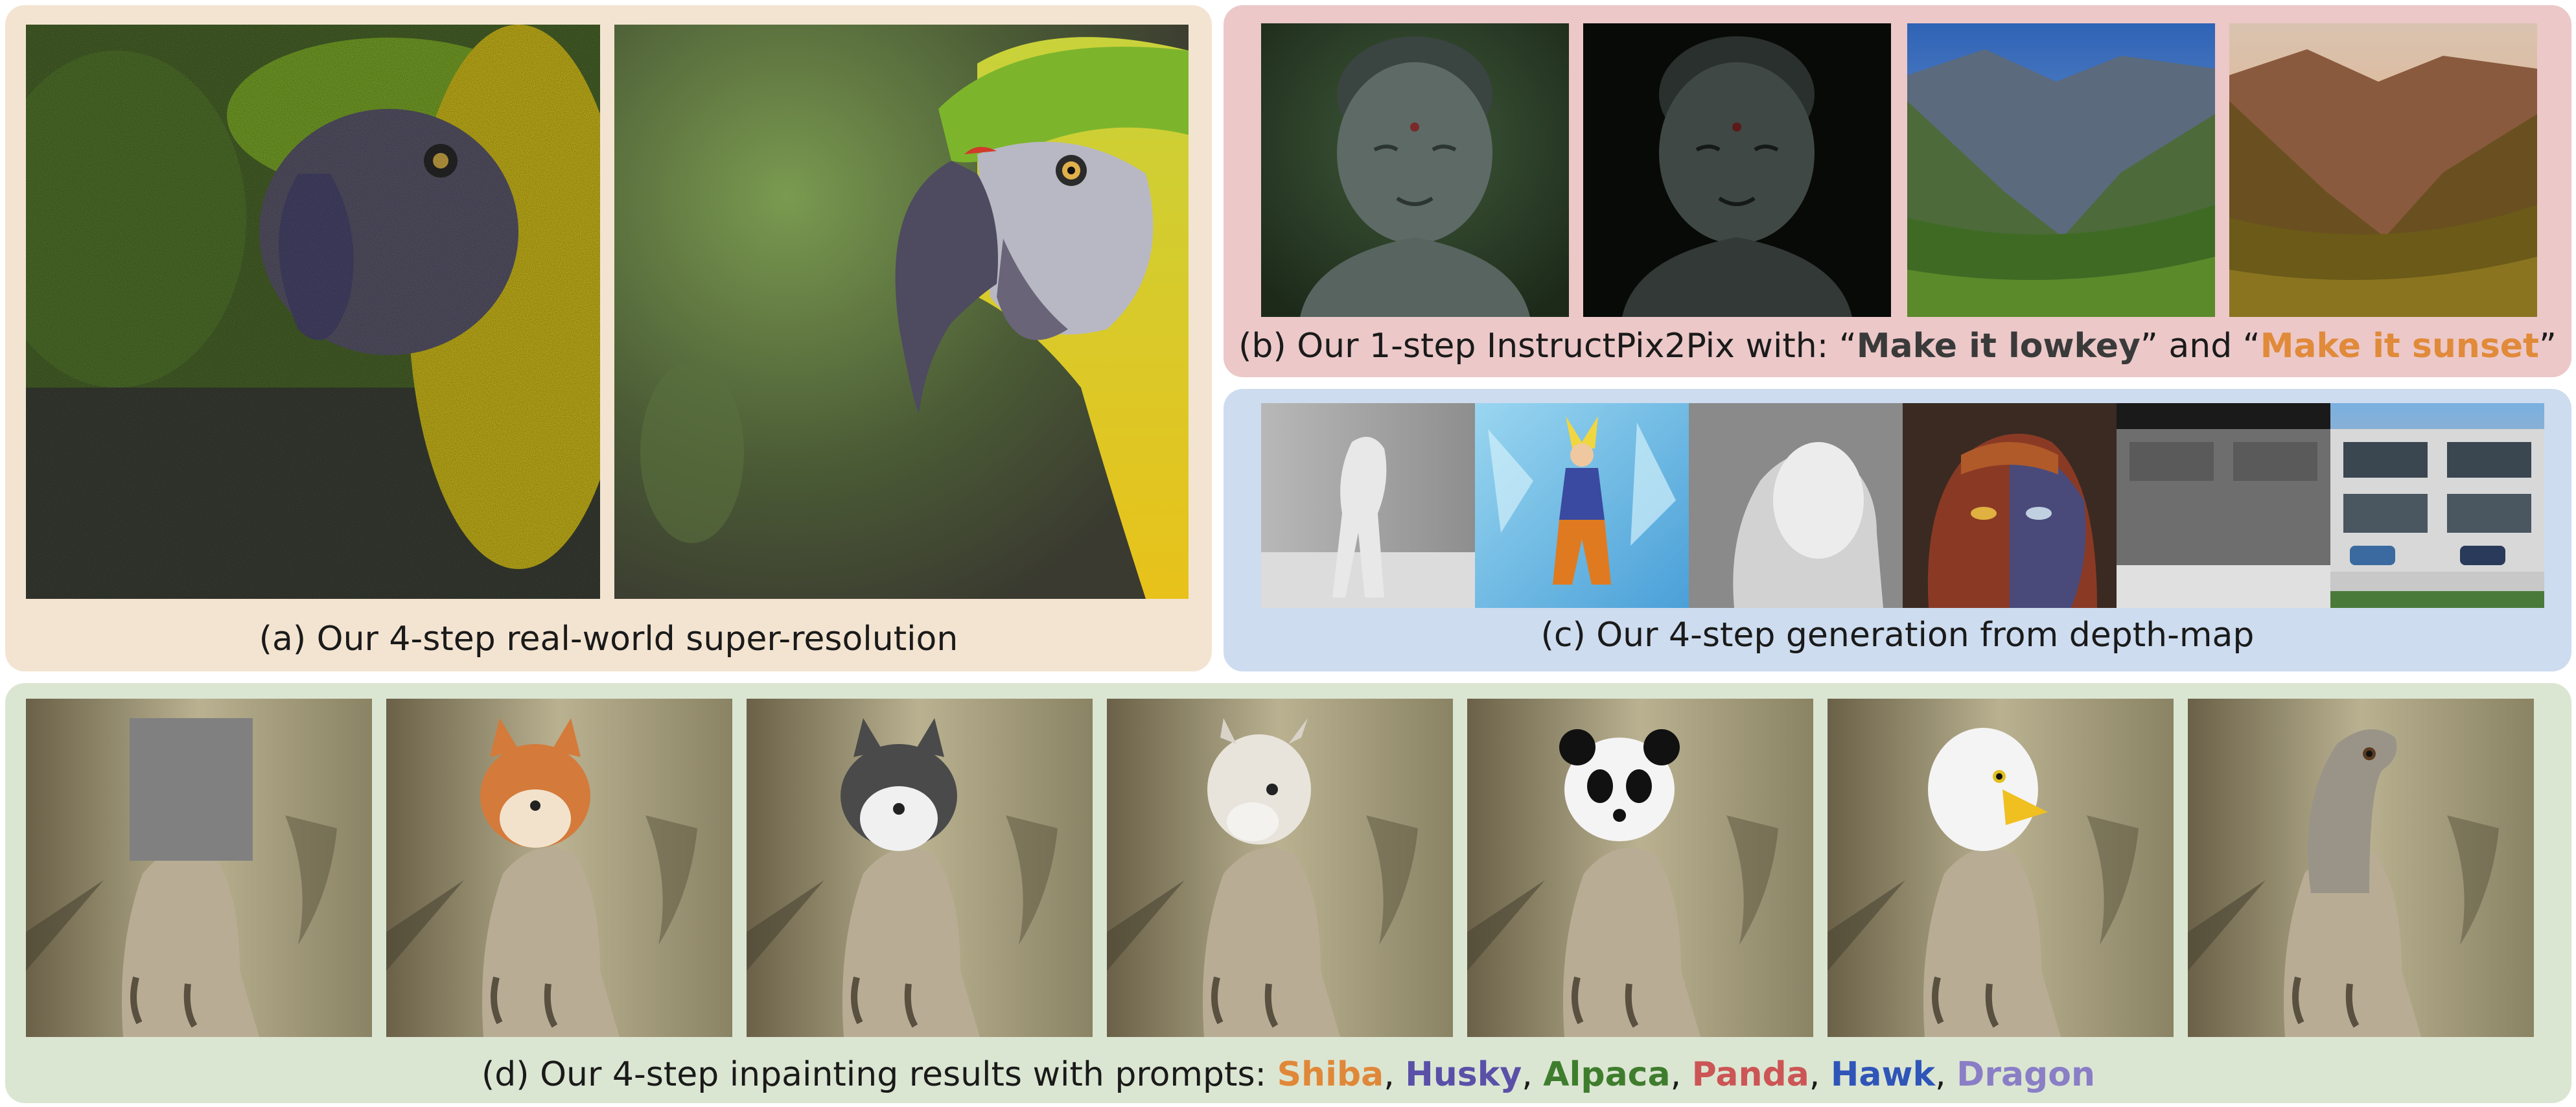  I want to click on armored-face-image, so click(2010, 505).